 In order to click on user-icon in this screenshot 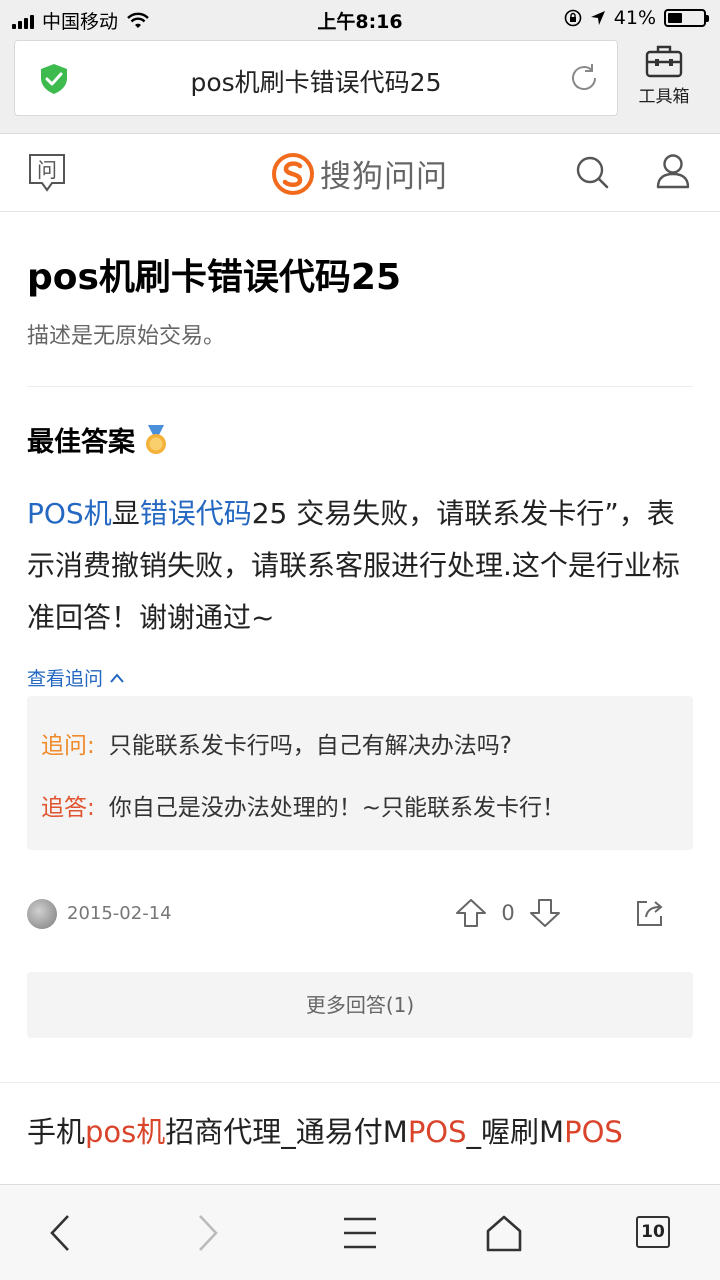, I will do `click(673, 171)`.